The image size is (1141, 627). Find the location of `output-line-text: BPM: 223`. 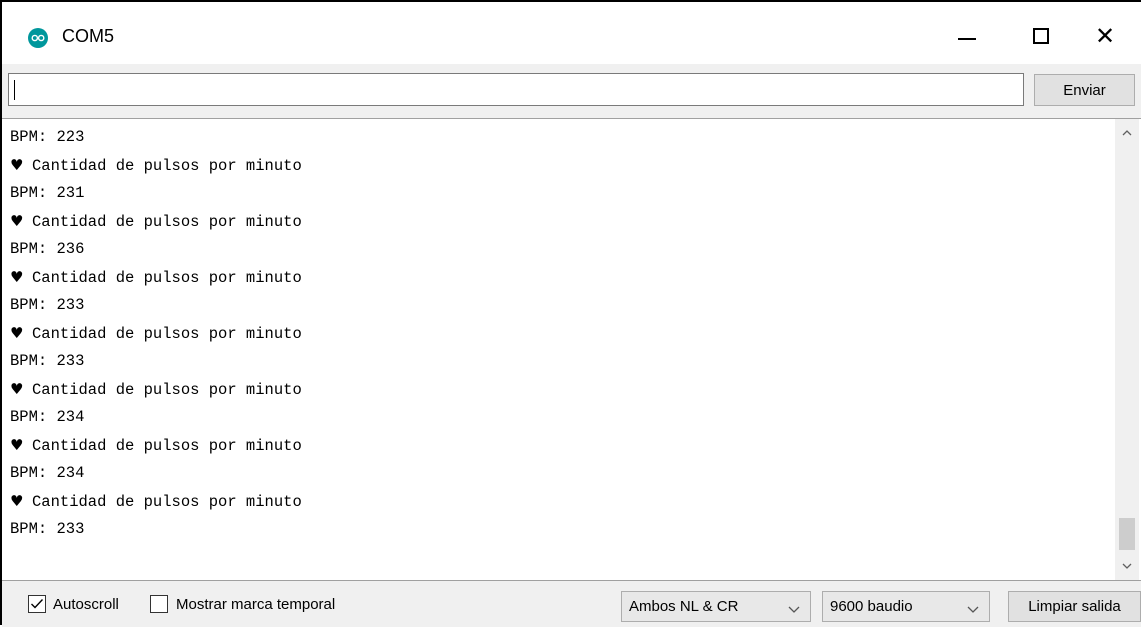

output-line-text: BPM: 223 is located at coordinates (47, 137).